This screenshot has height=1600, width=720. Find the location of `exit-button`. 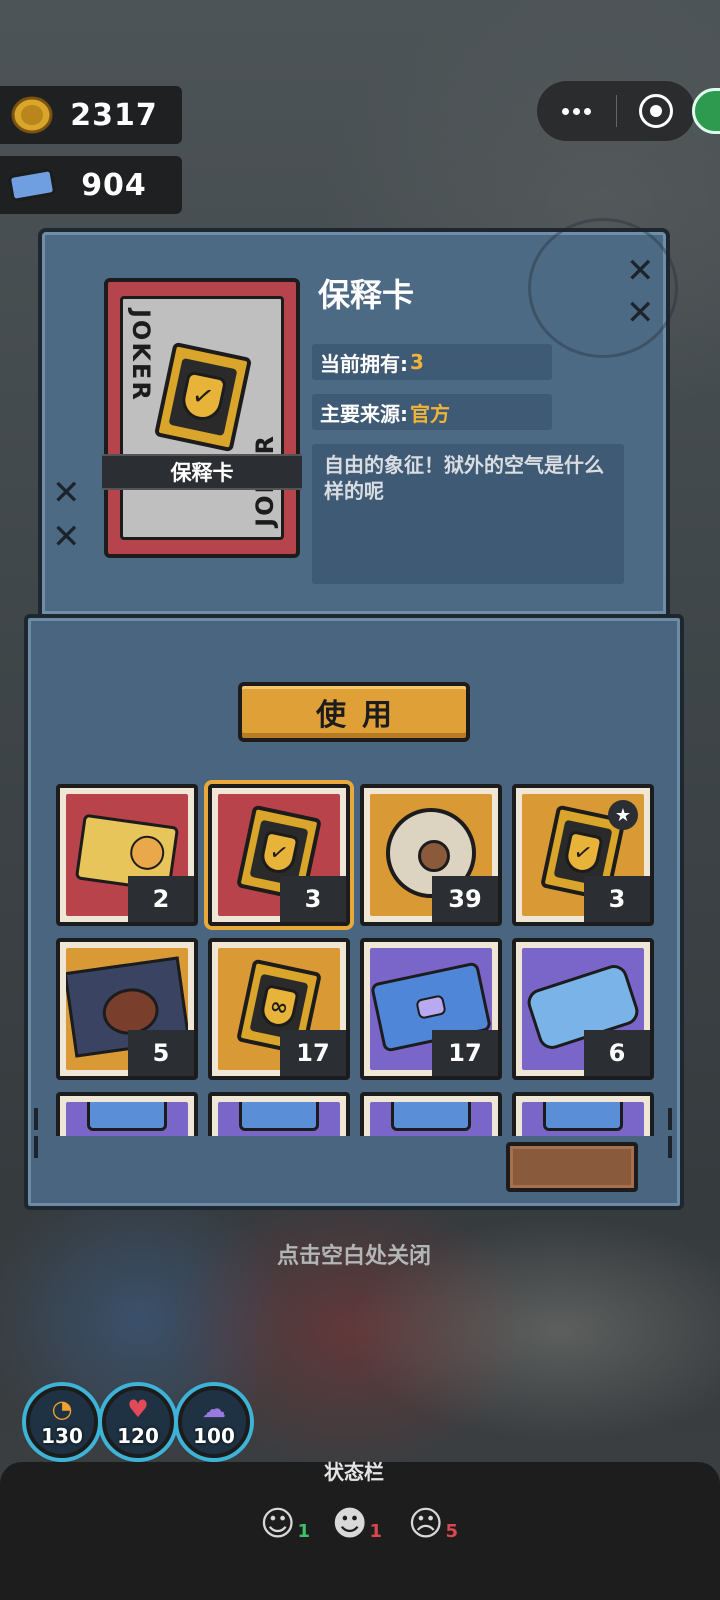

exit-button is located at coordinates (656, 111).